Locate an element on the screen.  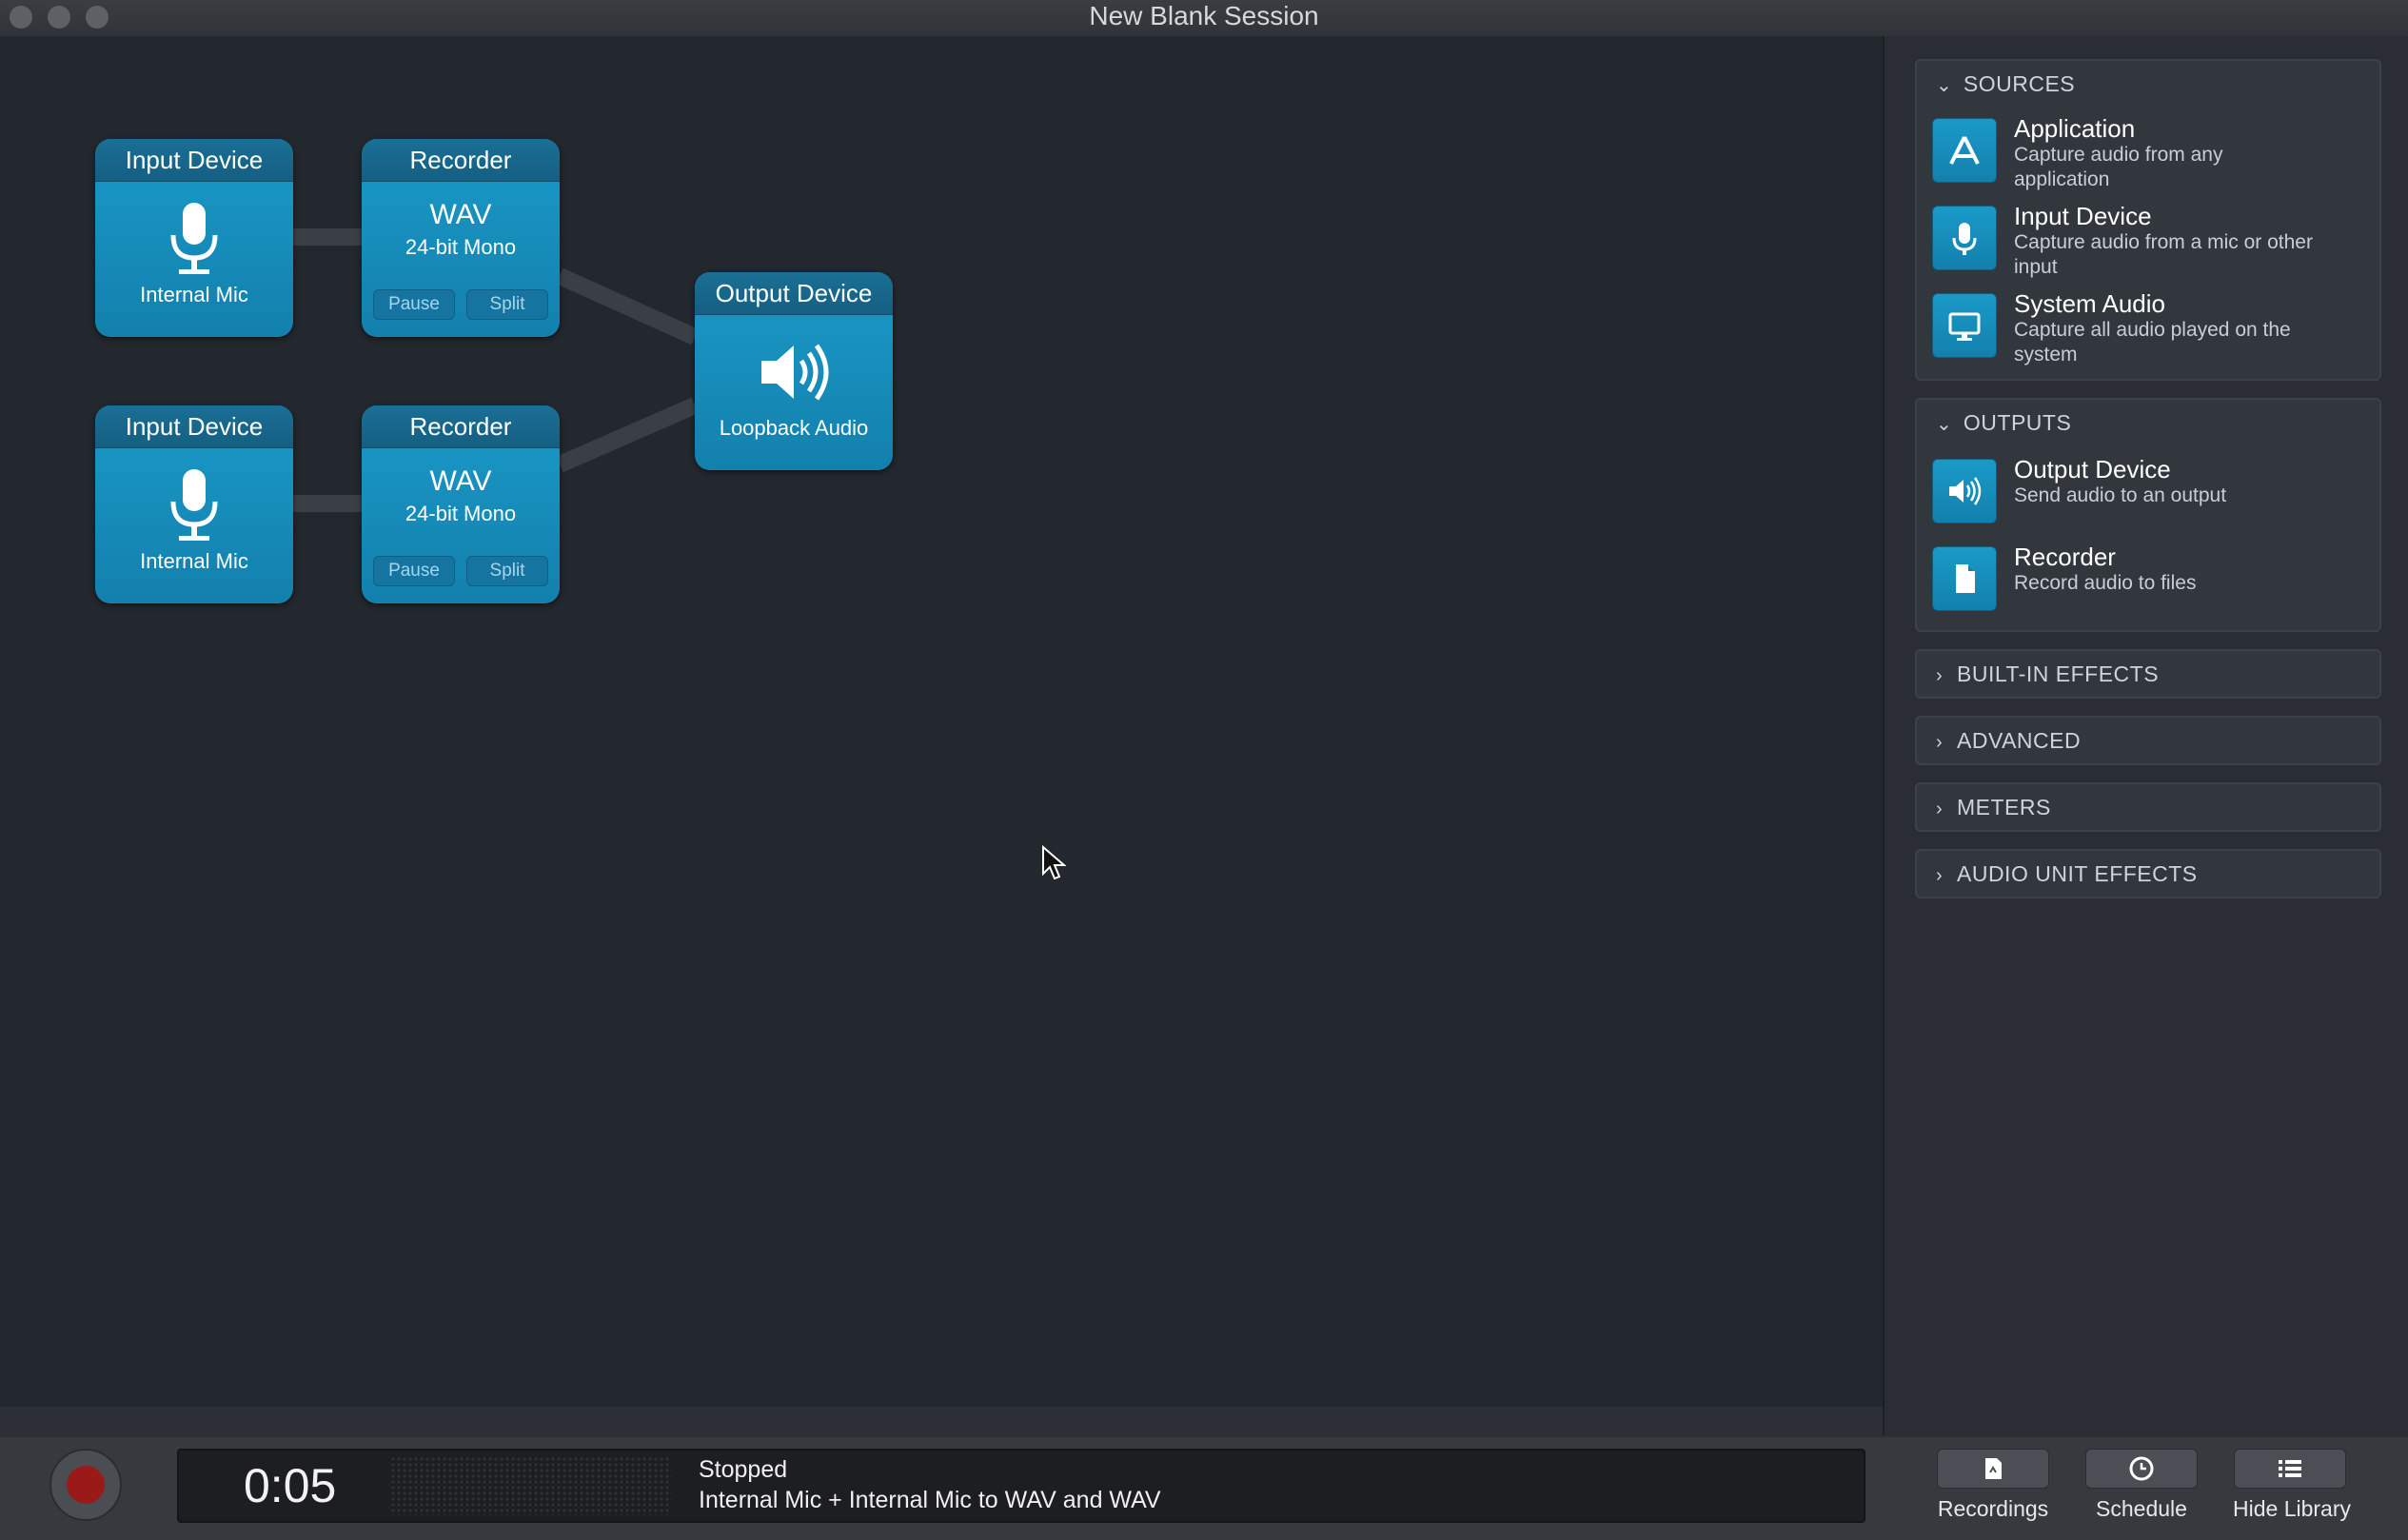
recordings-button is located at coordinates (1993, 1469).